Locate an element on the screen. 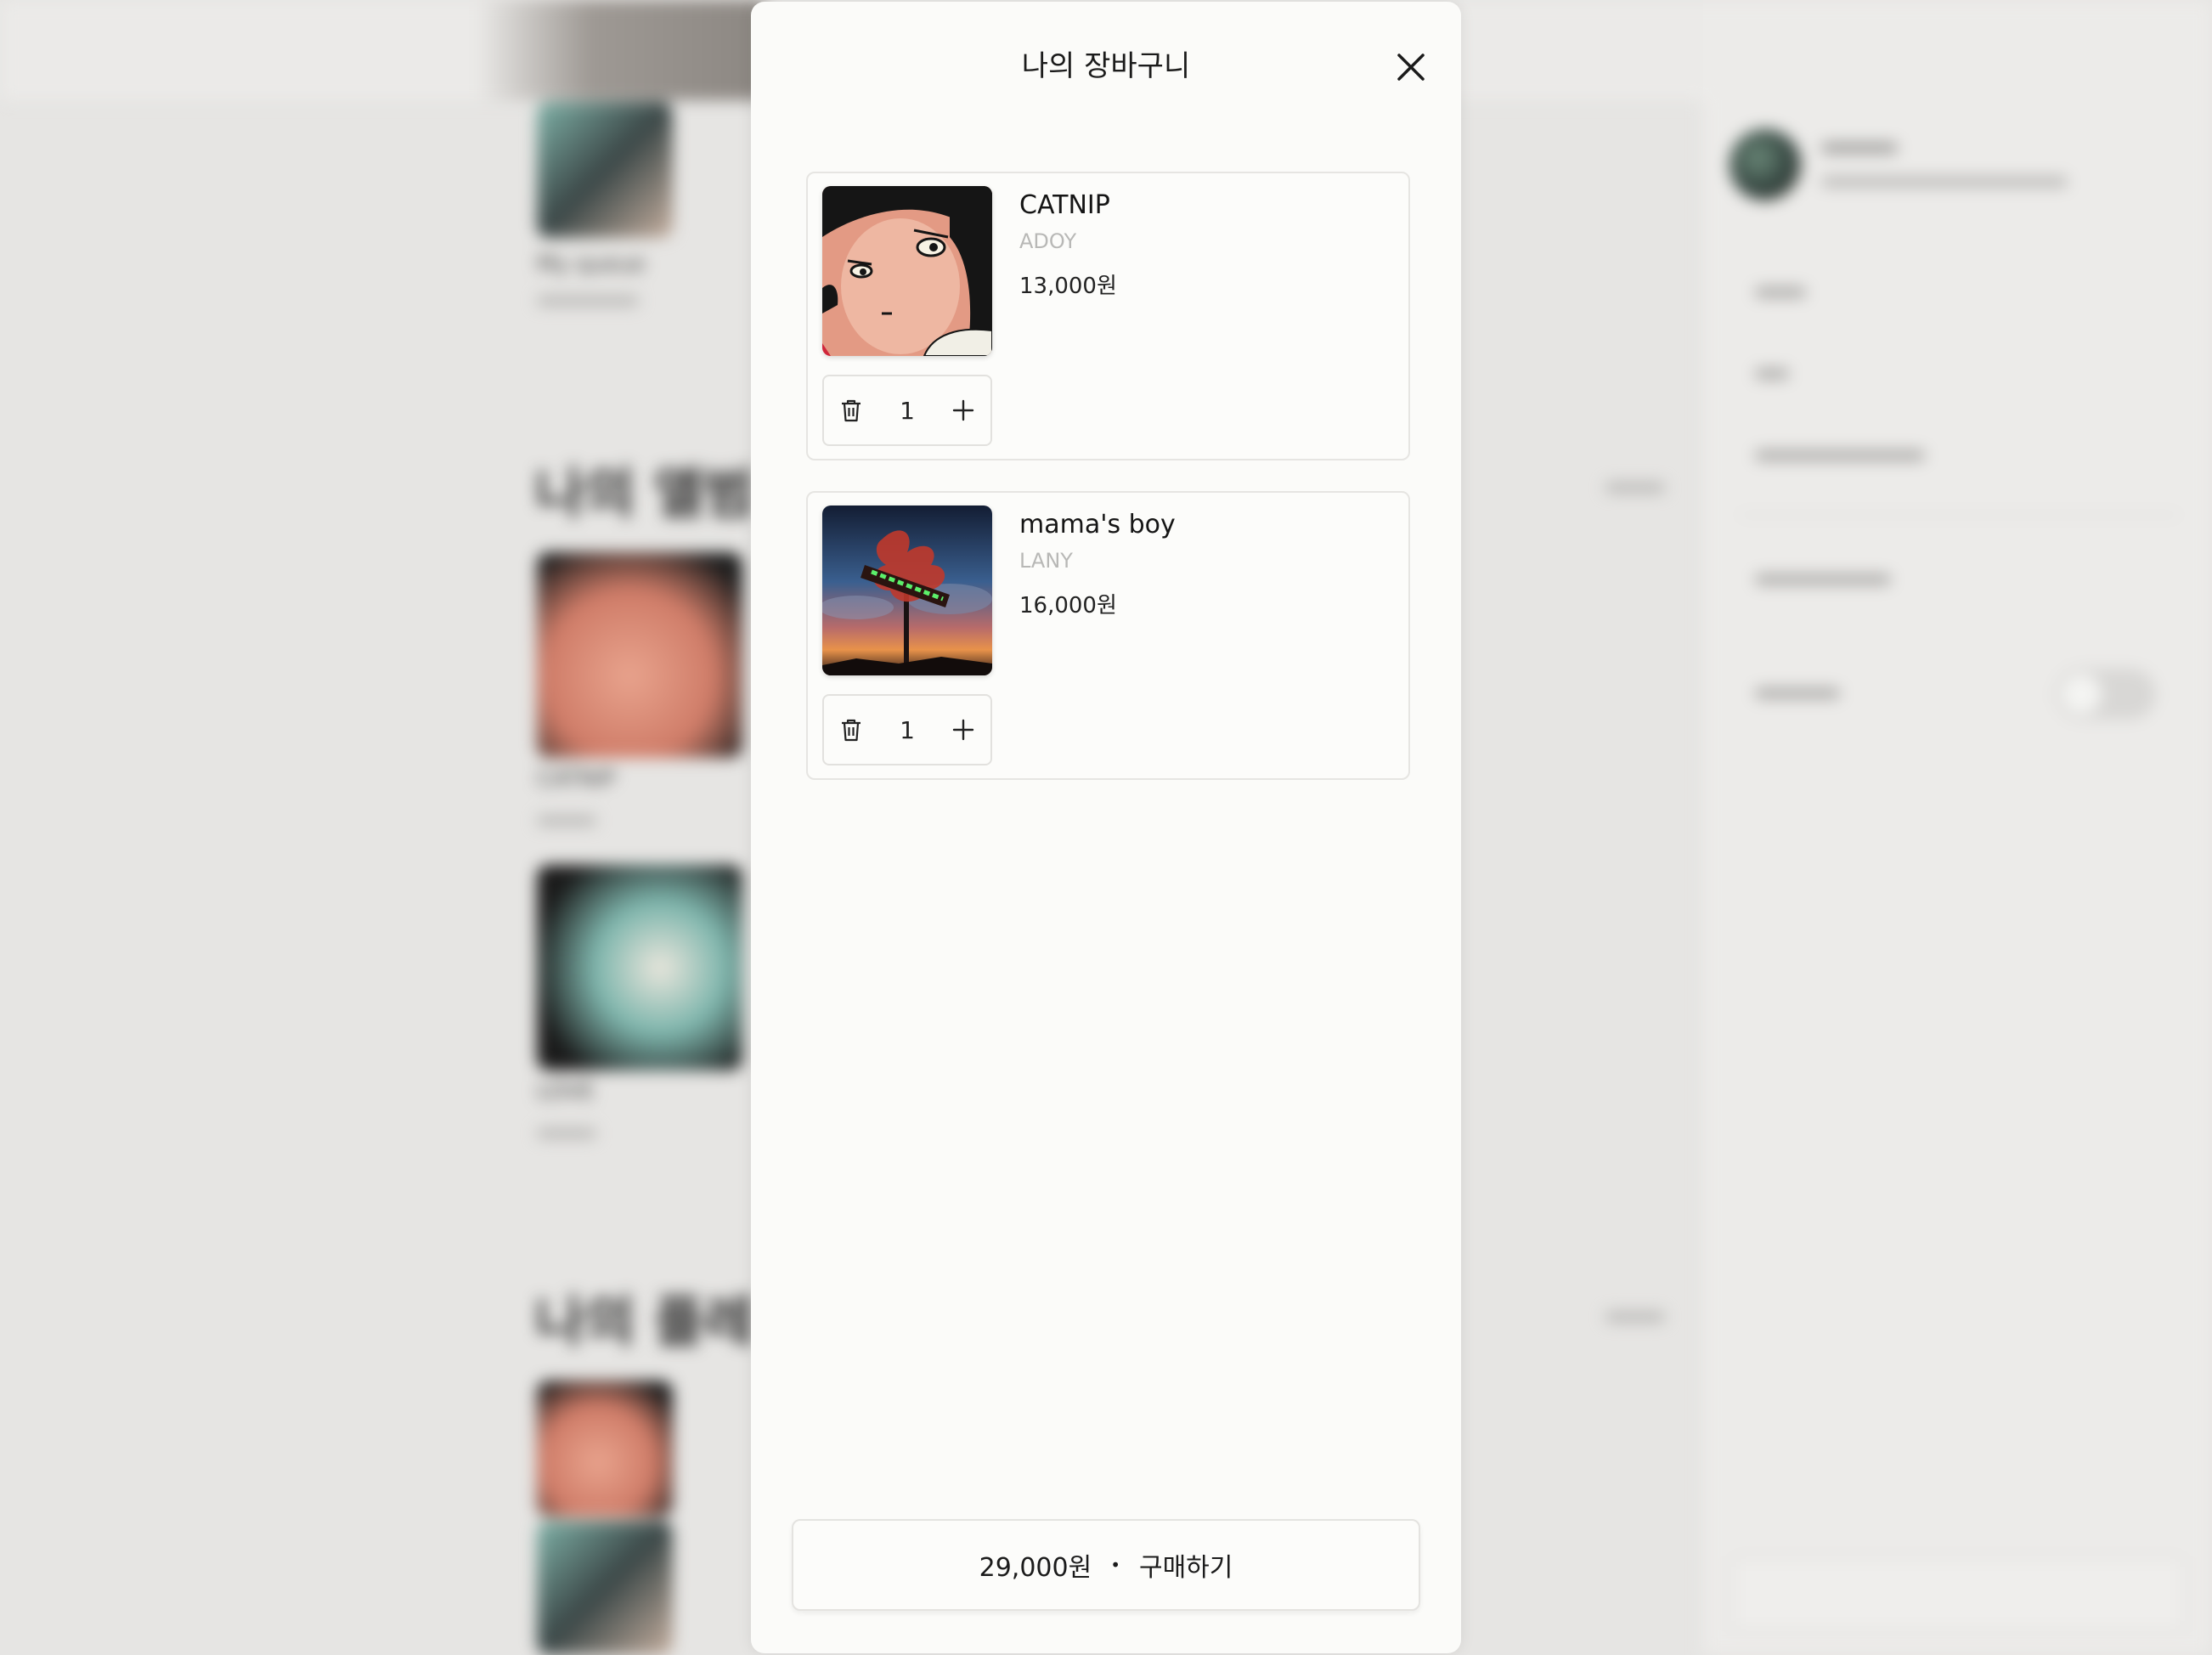 This screenshot has height=1655, width=2212. bg-toggle is located at coordinates (2106, 694).